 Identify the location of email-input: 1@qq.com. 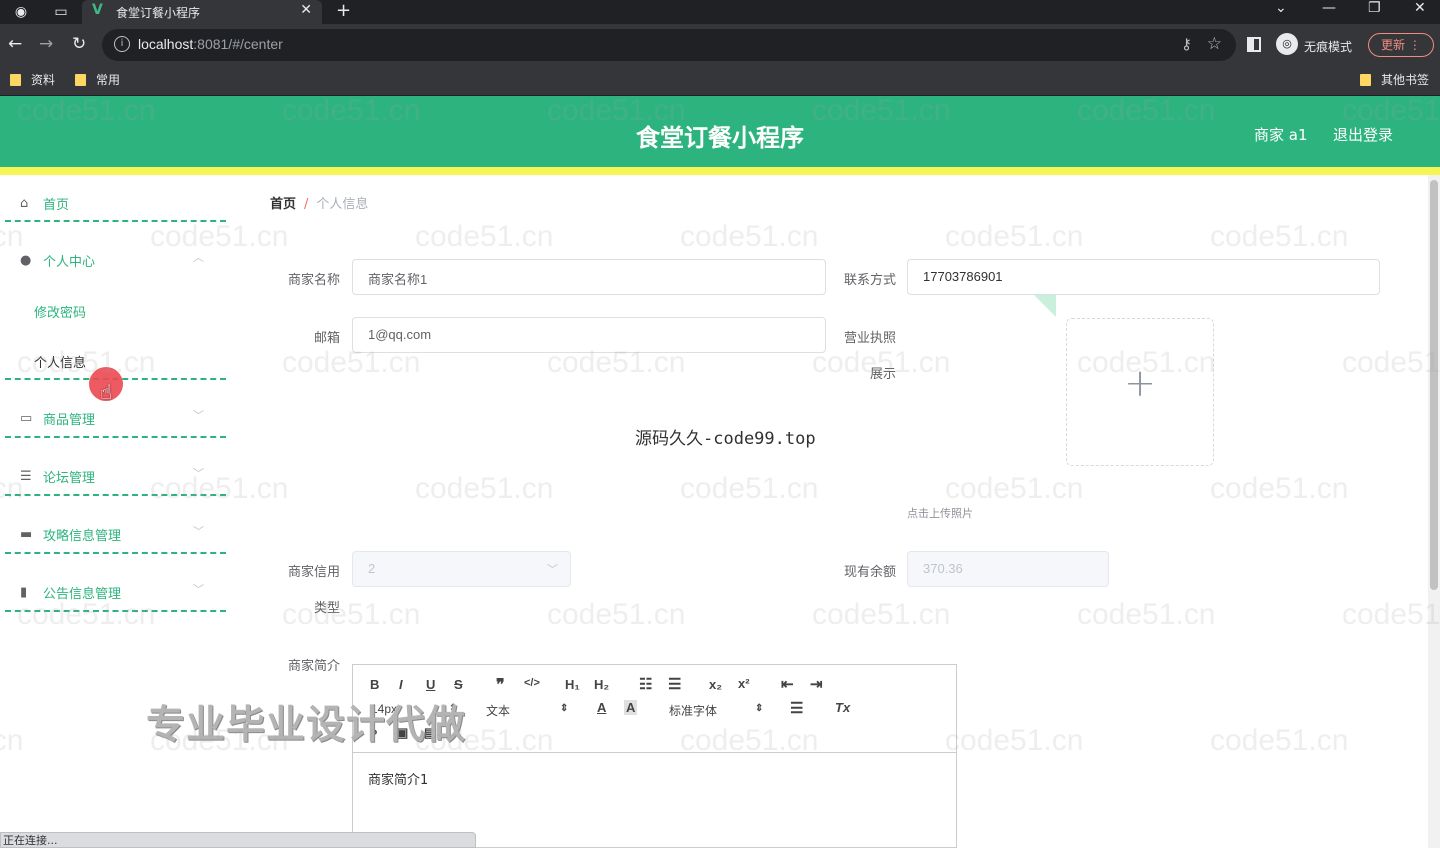
(589, 335).